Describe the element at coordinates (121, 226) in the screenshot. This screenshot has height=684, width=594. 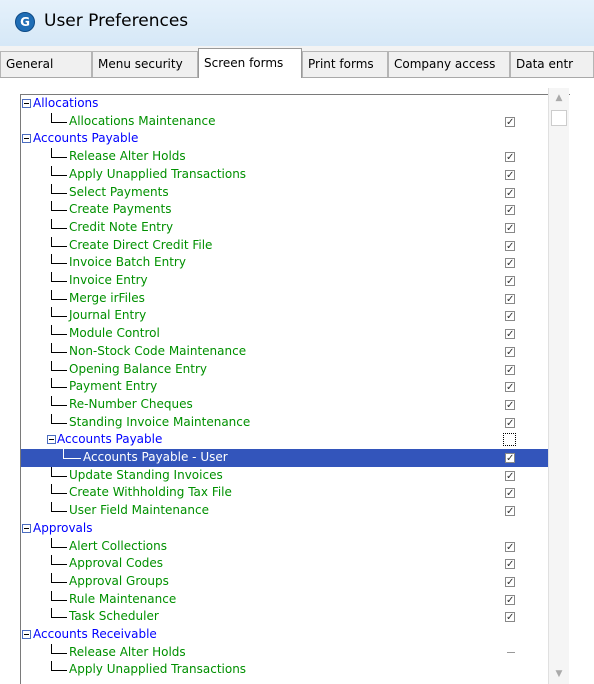
I see `tree-item-label: Credit Note Entry` at that location.